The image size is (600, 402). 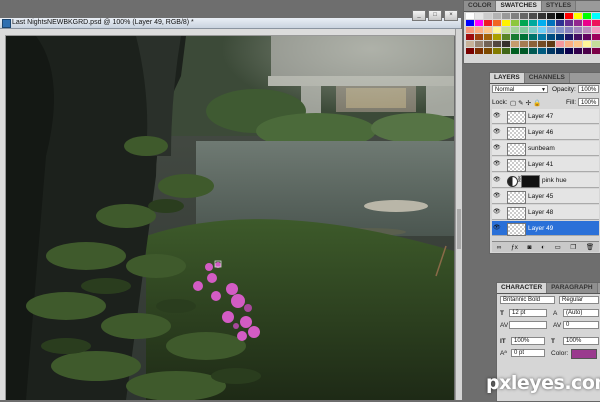 I want to click on horizontal-ruler, so click(x=230, y=32).